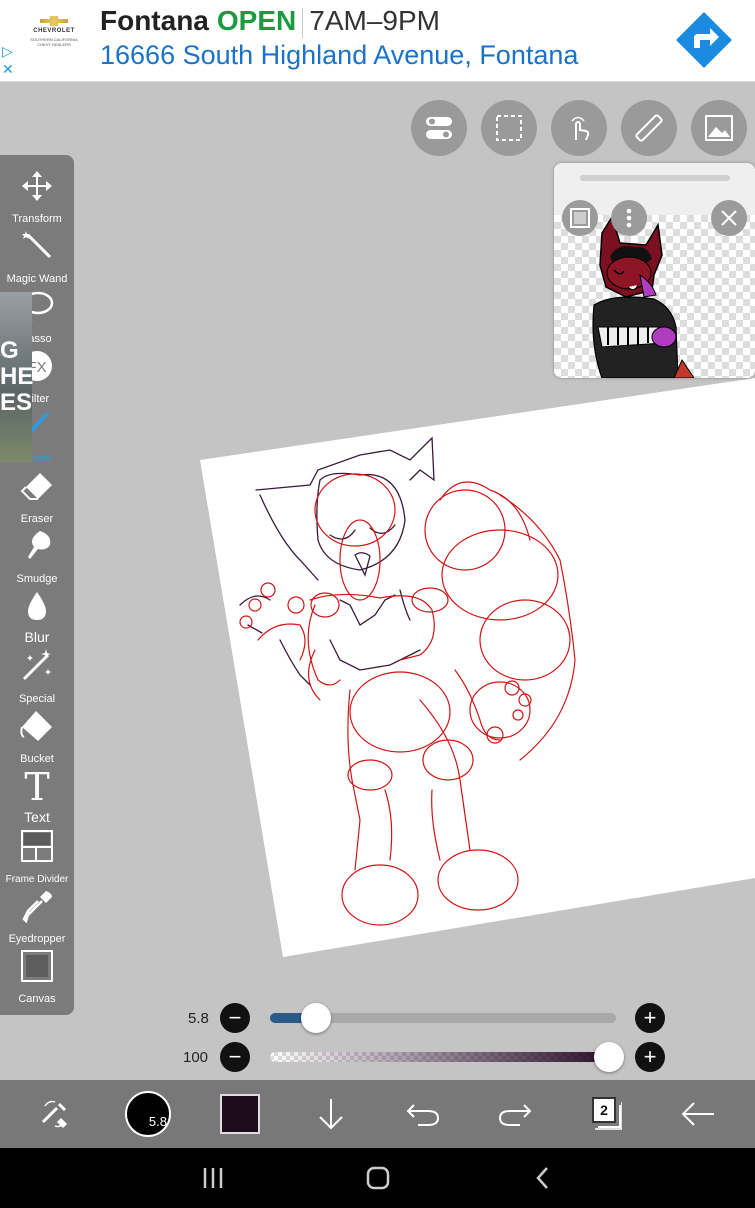 The width and height of the screenshot is (755, 1208). I want to click on selection-button, so click(509, 128).